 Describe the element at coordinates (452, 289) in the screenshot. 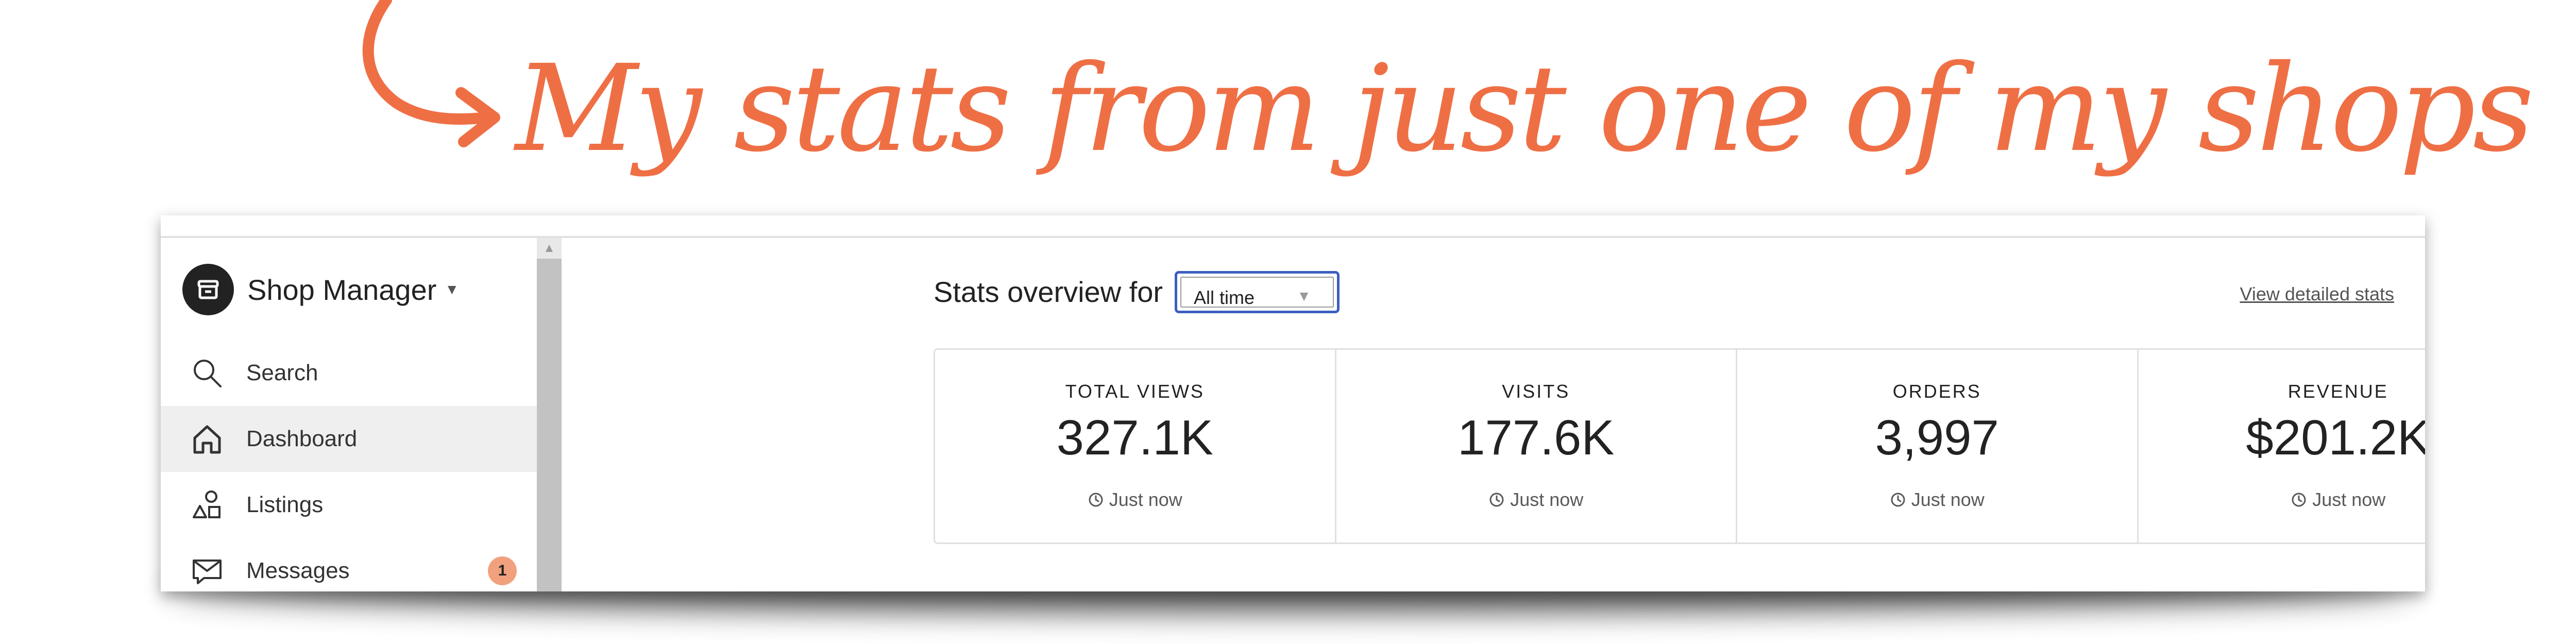

I see `caret-down-icon: ▼` at that location.